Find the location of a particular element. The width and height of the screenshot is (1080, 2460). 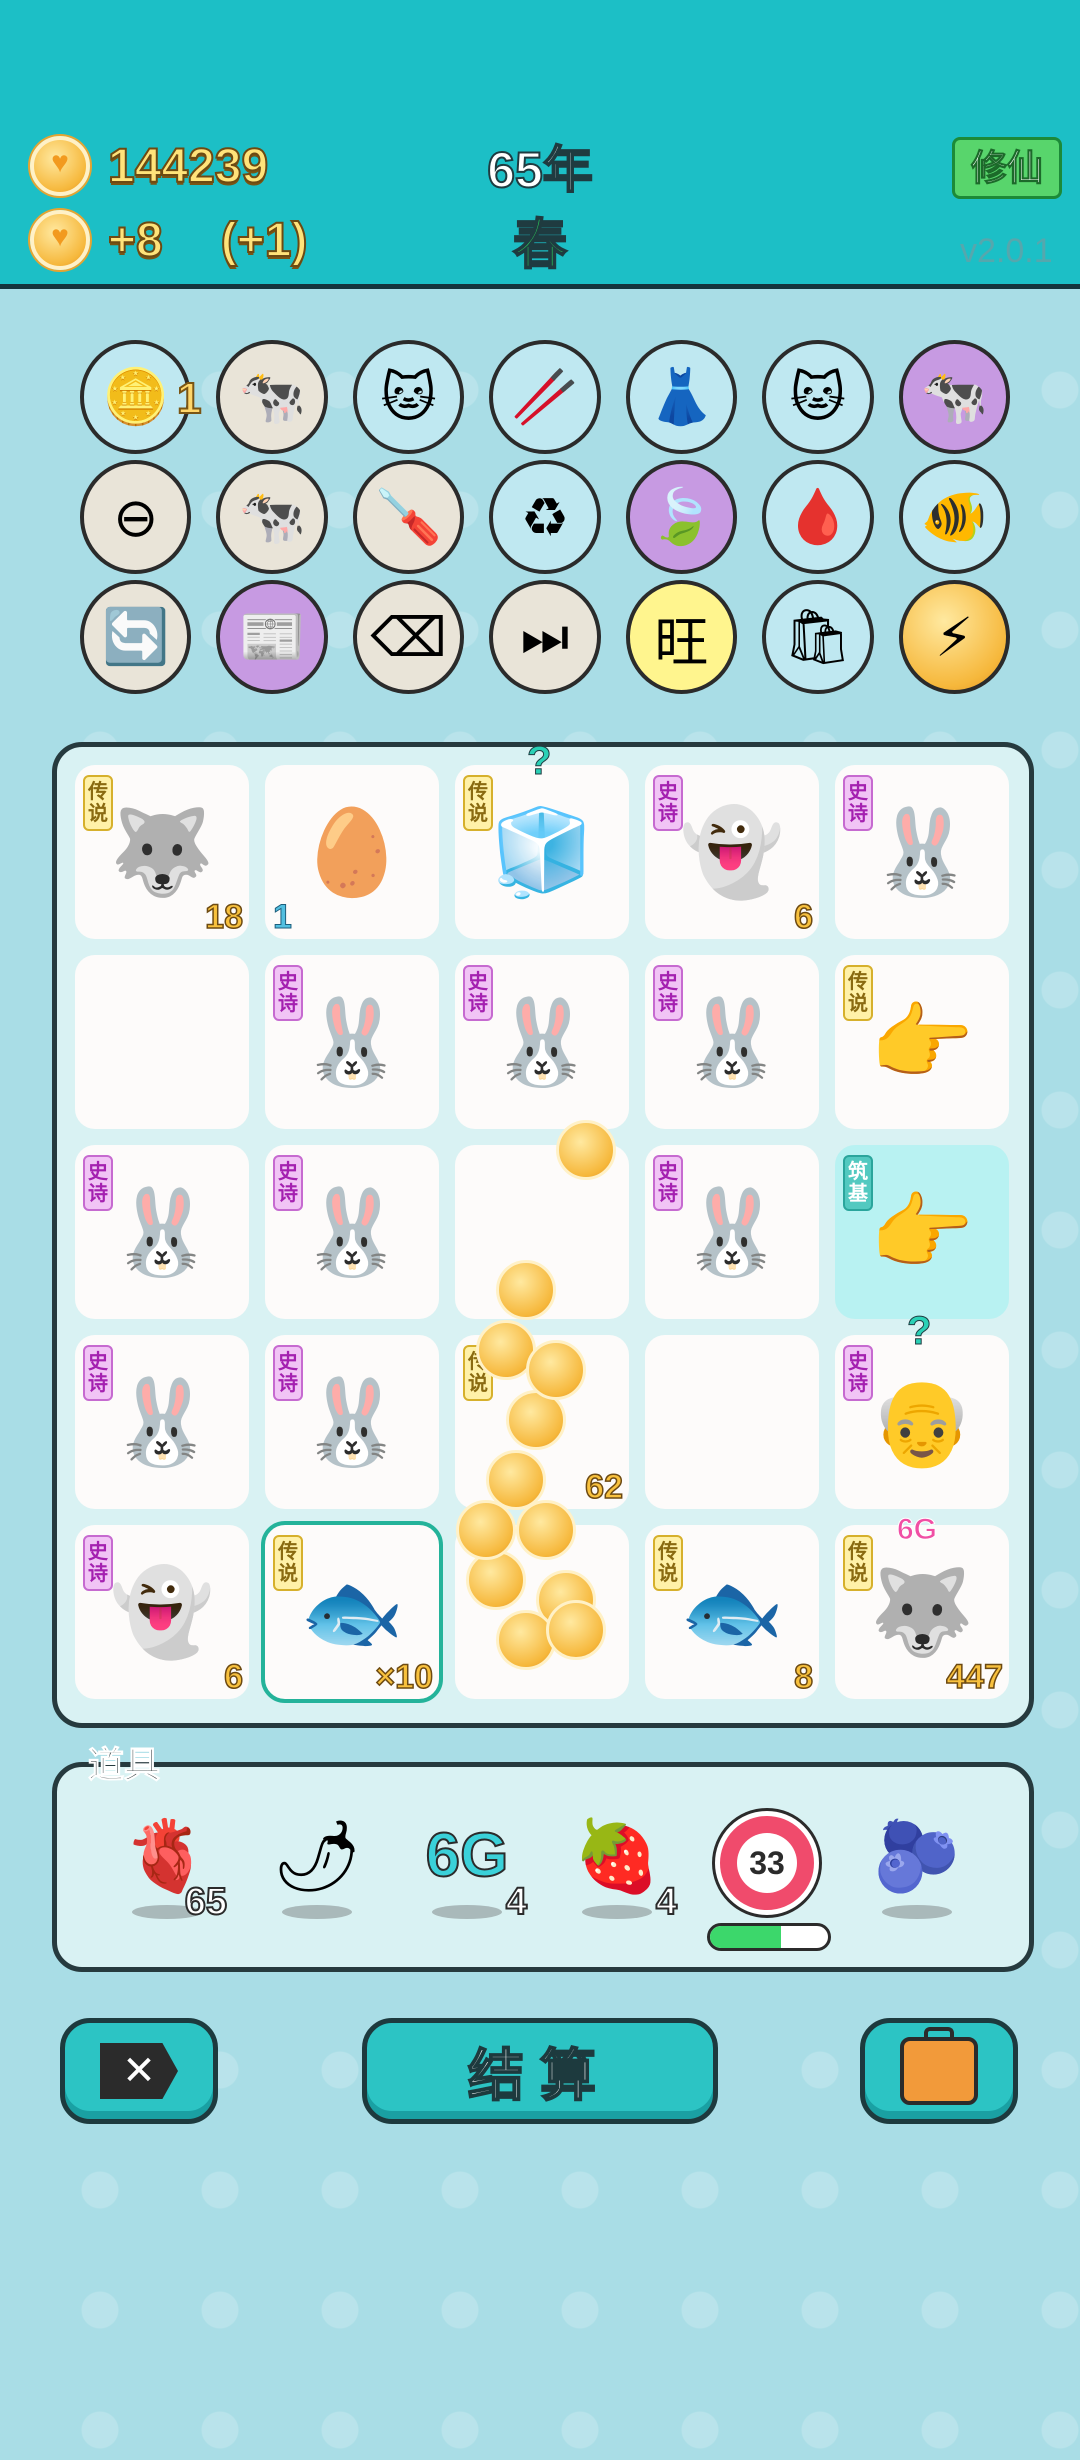

delete-icon: ✕ is located at coordinates (139, 2071).